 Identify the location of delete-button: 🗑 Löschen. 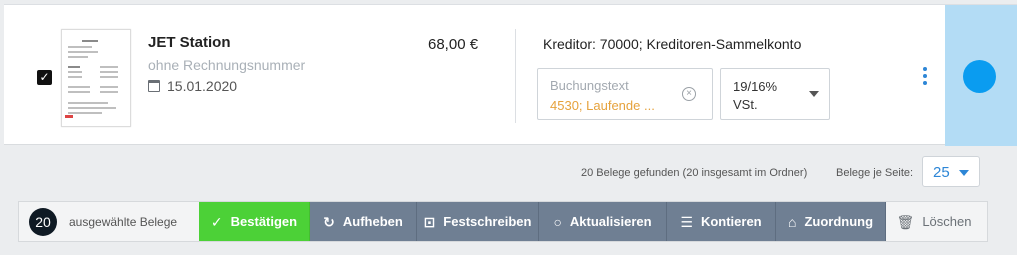
(934, 221).